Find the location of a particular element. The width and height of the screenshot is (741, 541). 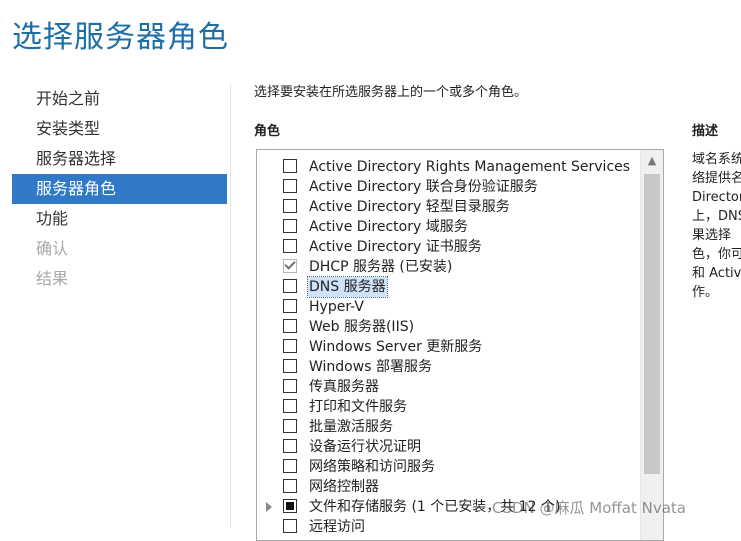

role-row: Active Directory 轻型目录服务 is located at coordinates (447, 207).